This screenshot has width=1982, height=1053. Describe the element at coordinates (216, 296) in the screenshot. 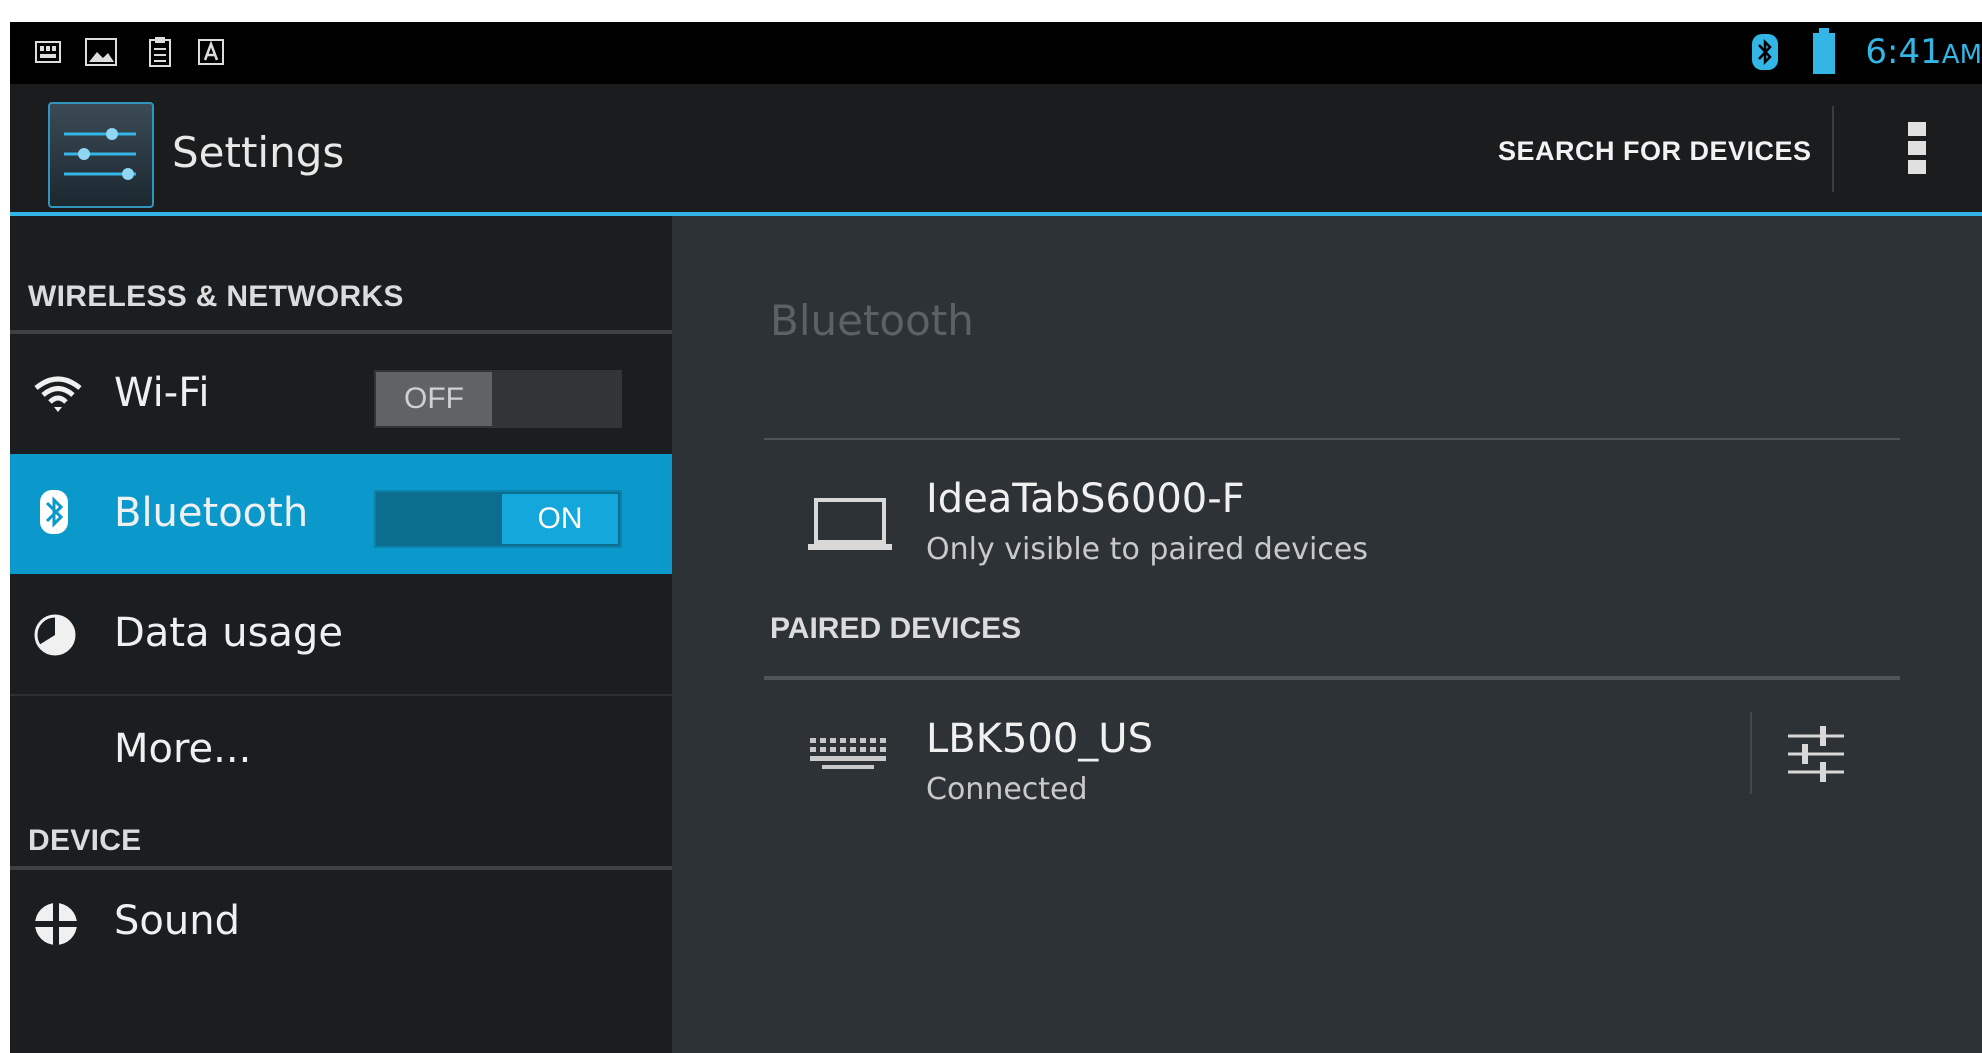

I see `section-header-wireless: WIRELESS & NETWORKS` at that location.